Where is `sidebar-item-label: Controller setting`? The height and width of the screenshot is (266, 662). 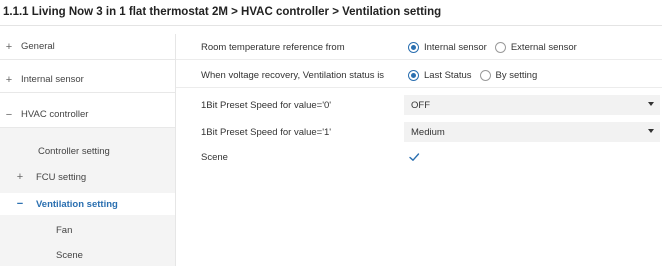
sidebar-item-label: Controller setting is located at coordinates (74, 151).